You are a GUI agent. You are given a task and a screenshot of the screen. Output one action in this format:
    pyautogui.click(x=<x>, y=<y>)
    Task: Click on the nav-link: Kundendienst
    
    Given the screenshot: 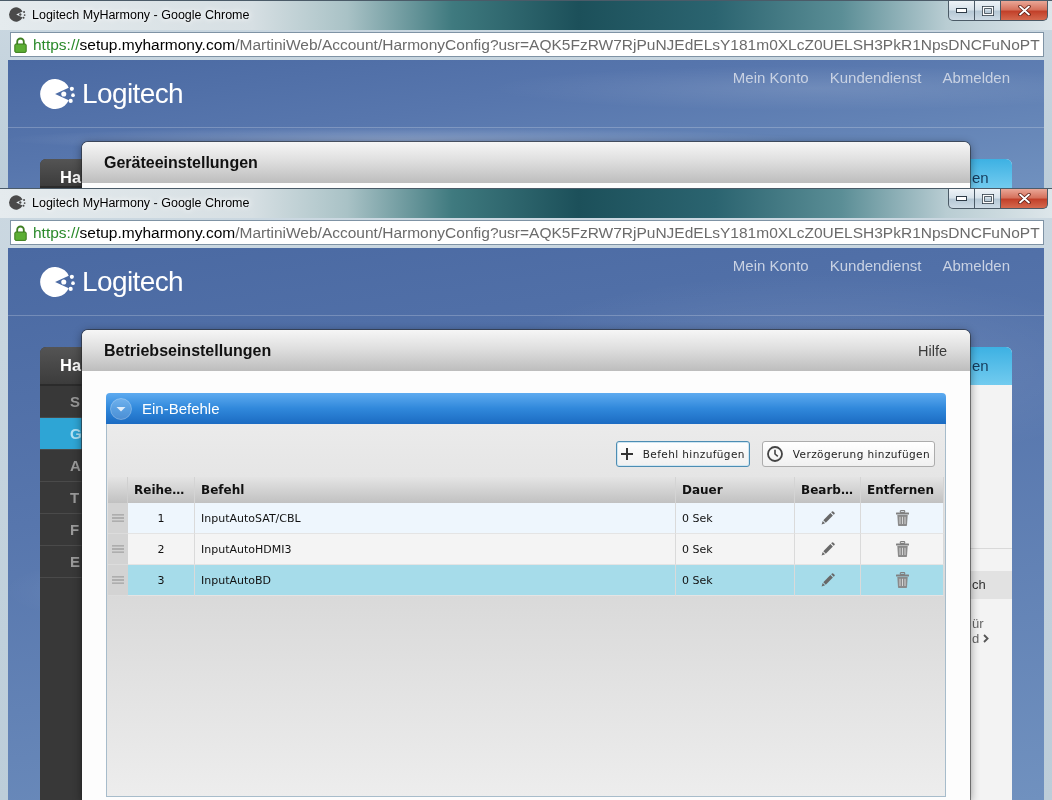 What is the action you would take?
    pyautogui.click(x=875, y=266)
    